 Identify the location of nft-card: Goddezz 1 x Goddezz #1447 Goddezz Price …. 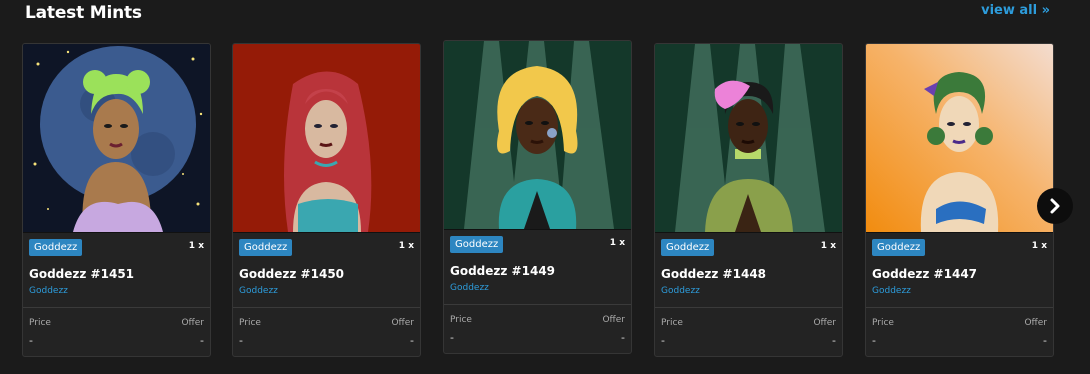
(959, 200).